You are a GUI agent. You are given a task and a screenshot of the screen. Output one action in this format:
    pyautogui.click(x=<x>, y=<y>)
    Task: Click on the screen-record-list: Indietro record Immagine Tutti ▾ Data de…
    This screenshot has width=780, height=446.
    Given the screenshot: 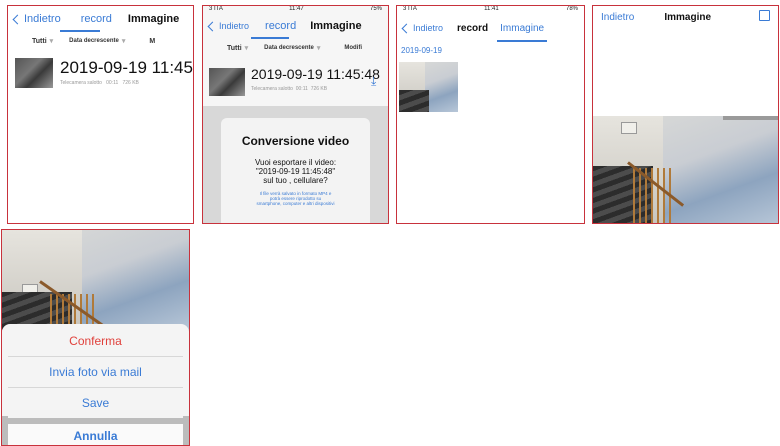 What is the action you would take?
    pyautogui.click(x=100, y=114)
    